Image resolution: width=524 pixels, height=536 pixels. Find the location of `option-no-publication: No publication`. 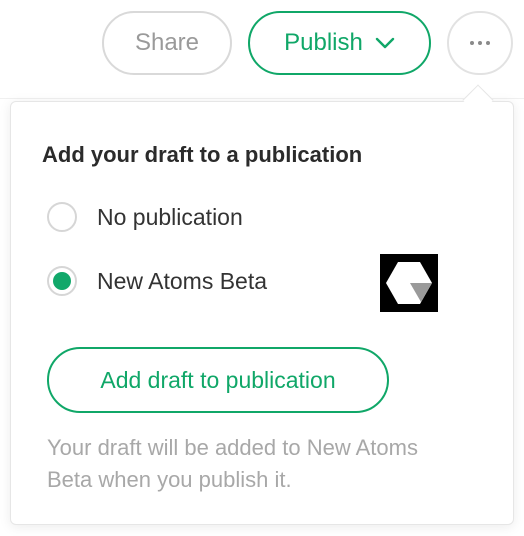

option-no-publication: No publication is located at coordinates (145, 217).